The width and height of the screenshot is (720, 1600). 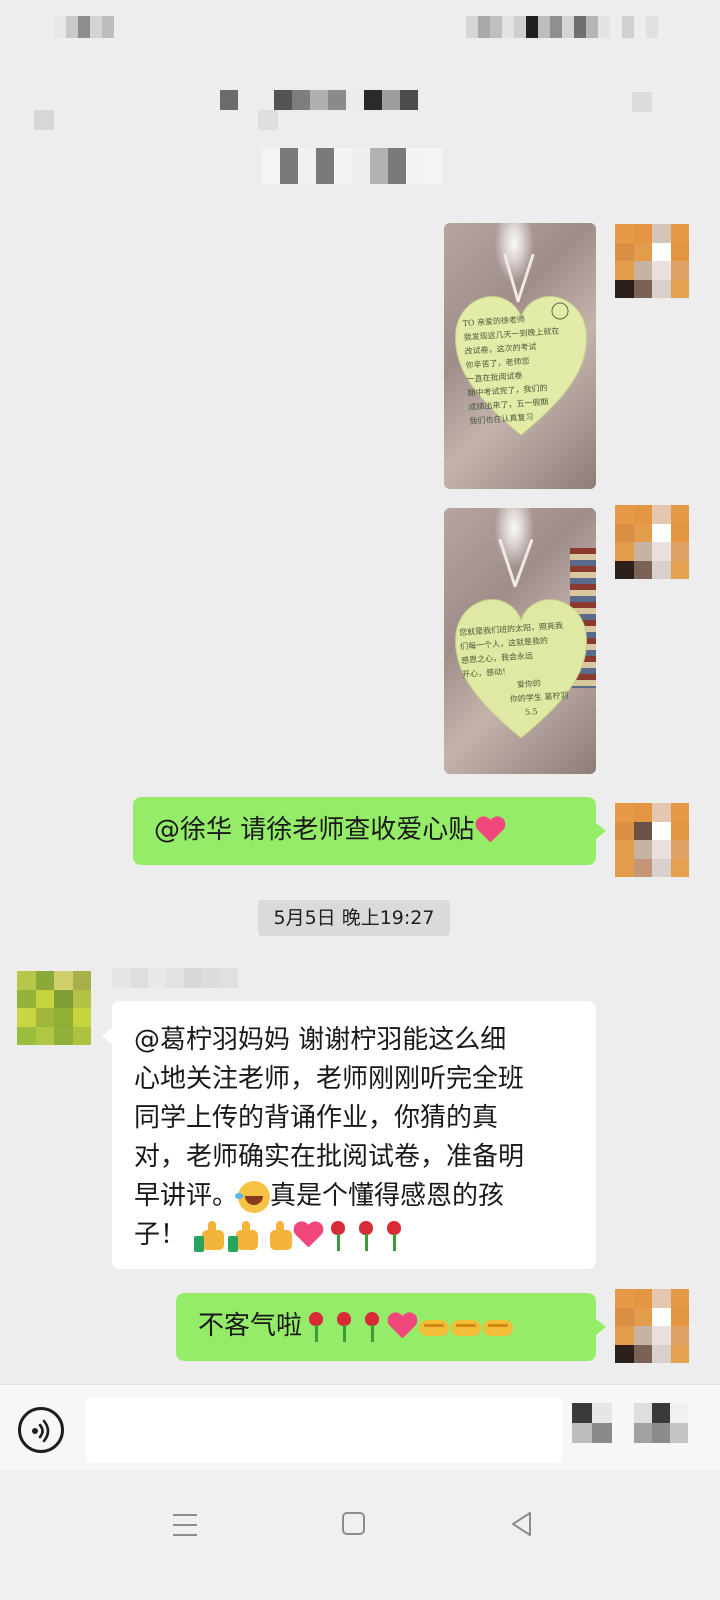 I want to click on voice-input-button, so click(x=41, y=1430).